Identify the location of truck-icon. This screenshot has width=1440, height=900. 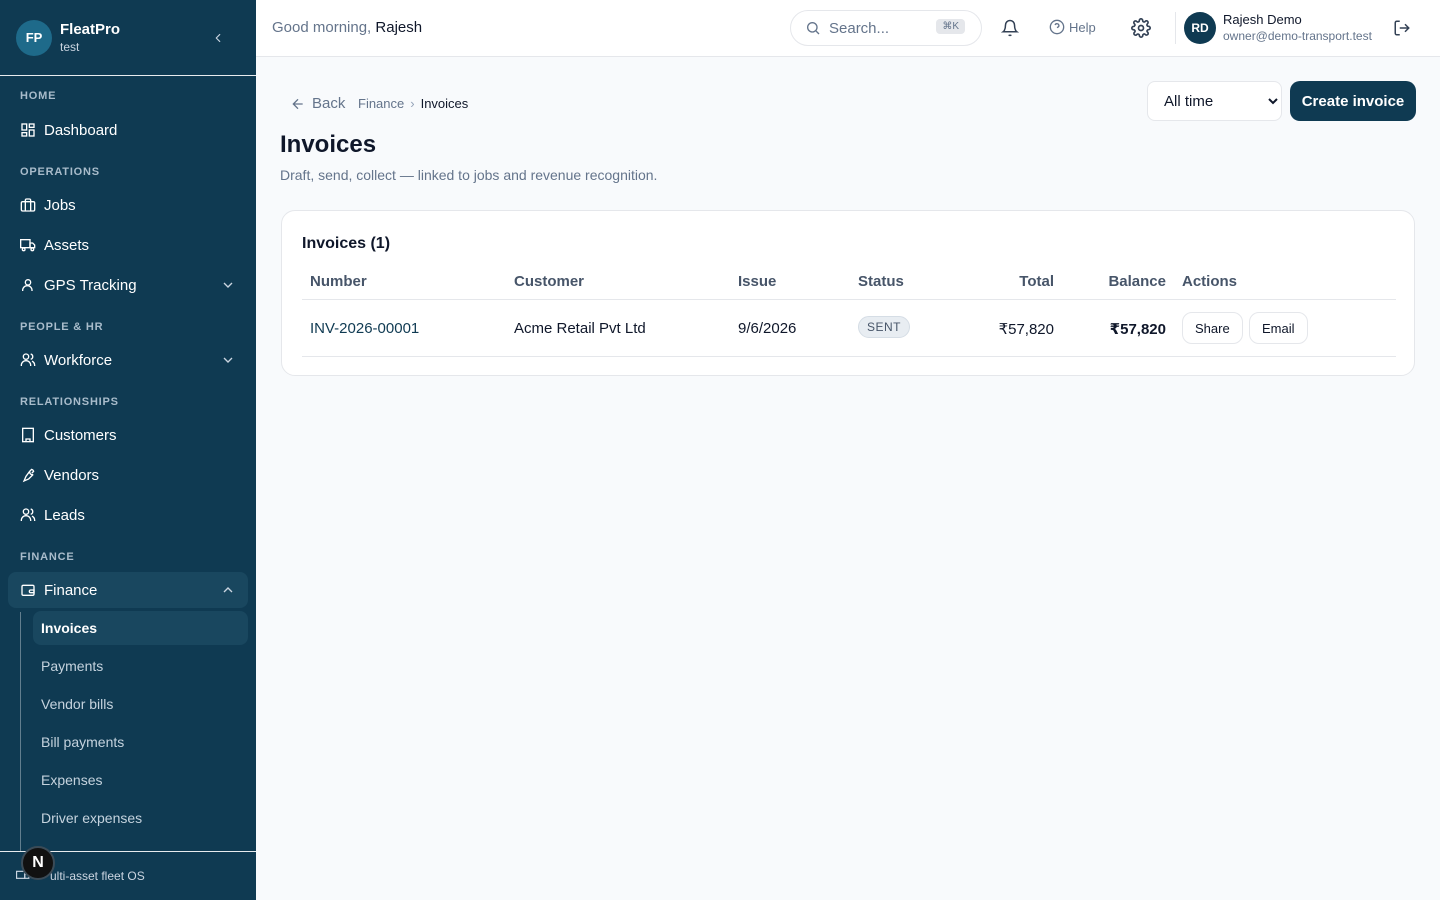
(28, 245).